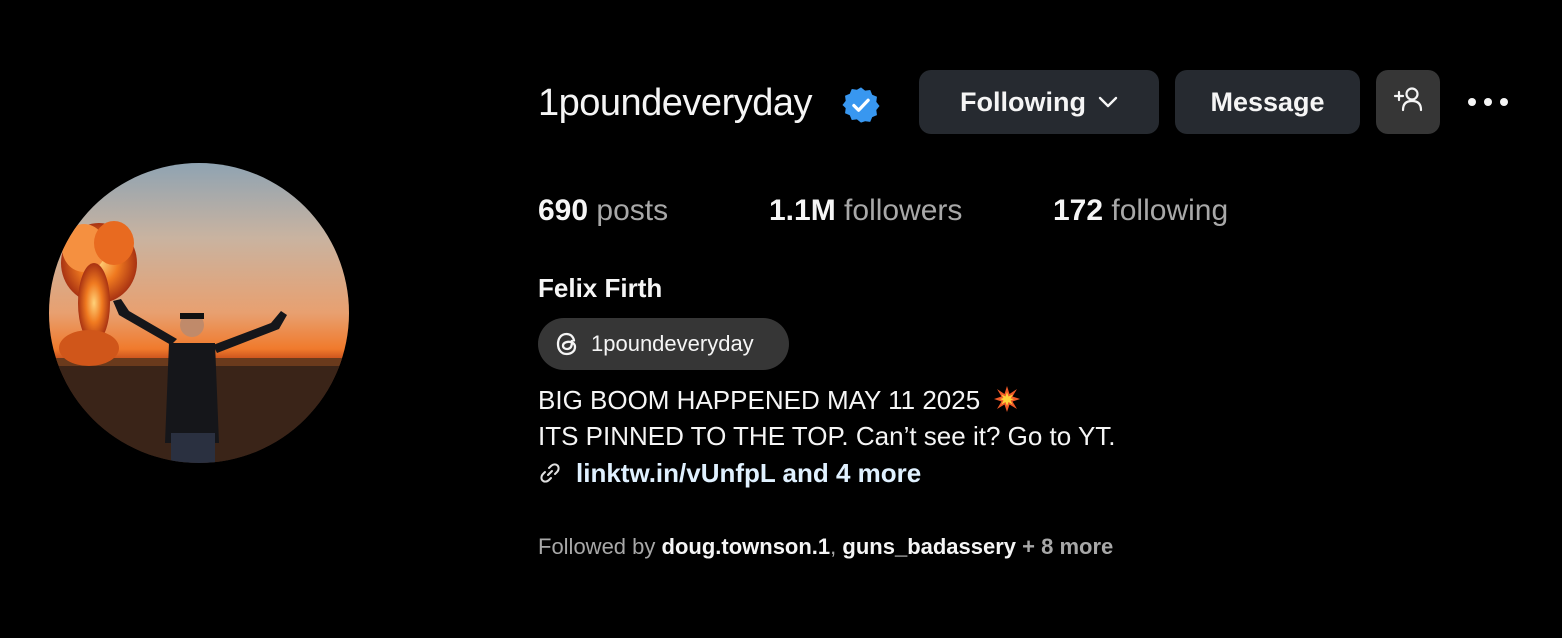 This screenshot has height=638, width=1562. I want to click on posts-label: posts, so click(632, 210).